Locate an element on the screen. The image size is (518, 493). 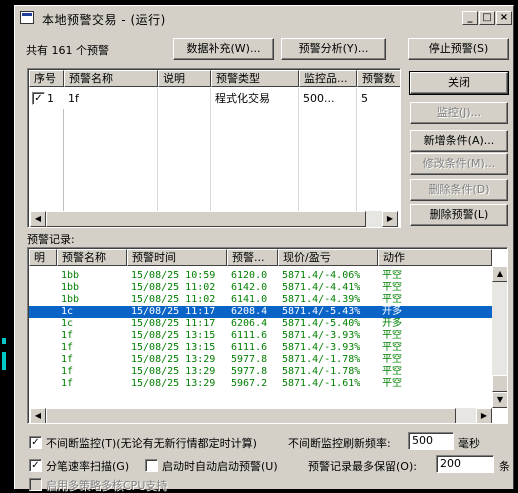
log-row: 1c 15/08/25 11:17 6208.4 5871.4/-5.43% 开多 is located at coordinates (260, 312).